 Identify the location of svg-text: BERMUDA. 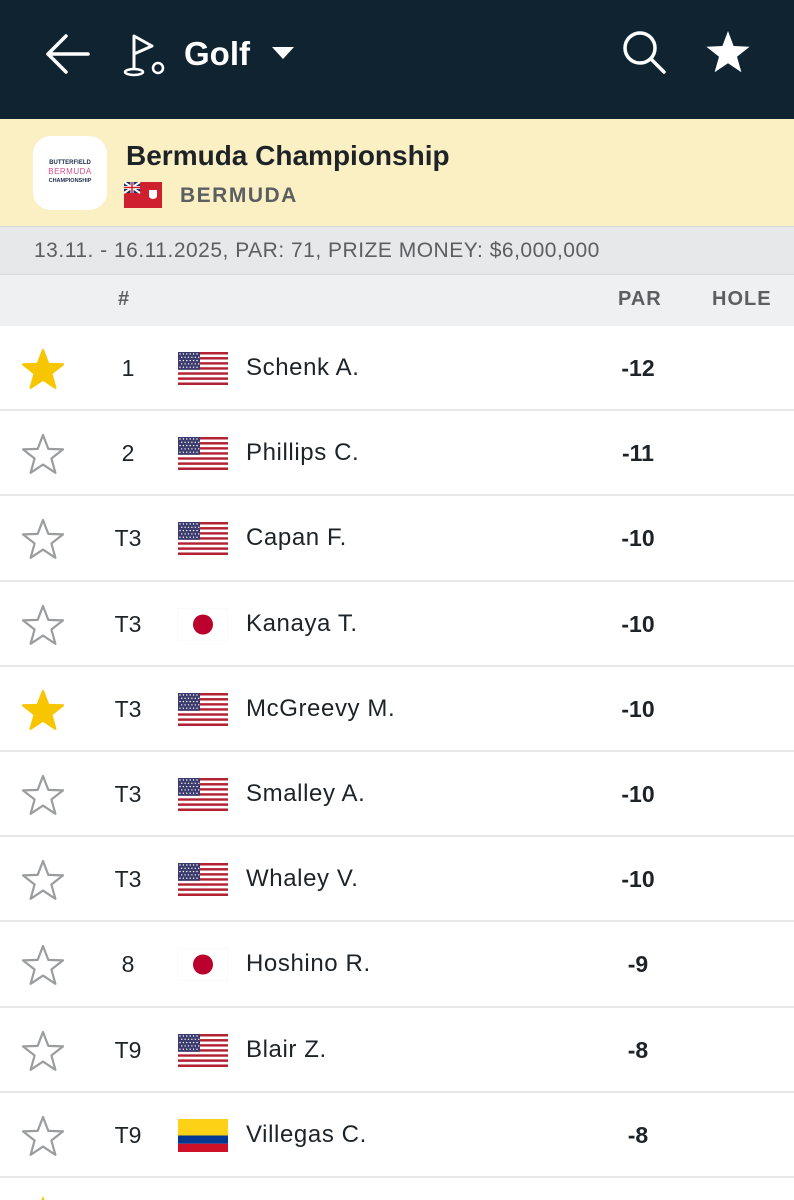
(70, 171).